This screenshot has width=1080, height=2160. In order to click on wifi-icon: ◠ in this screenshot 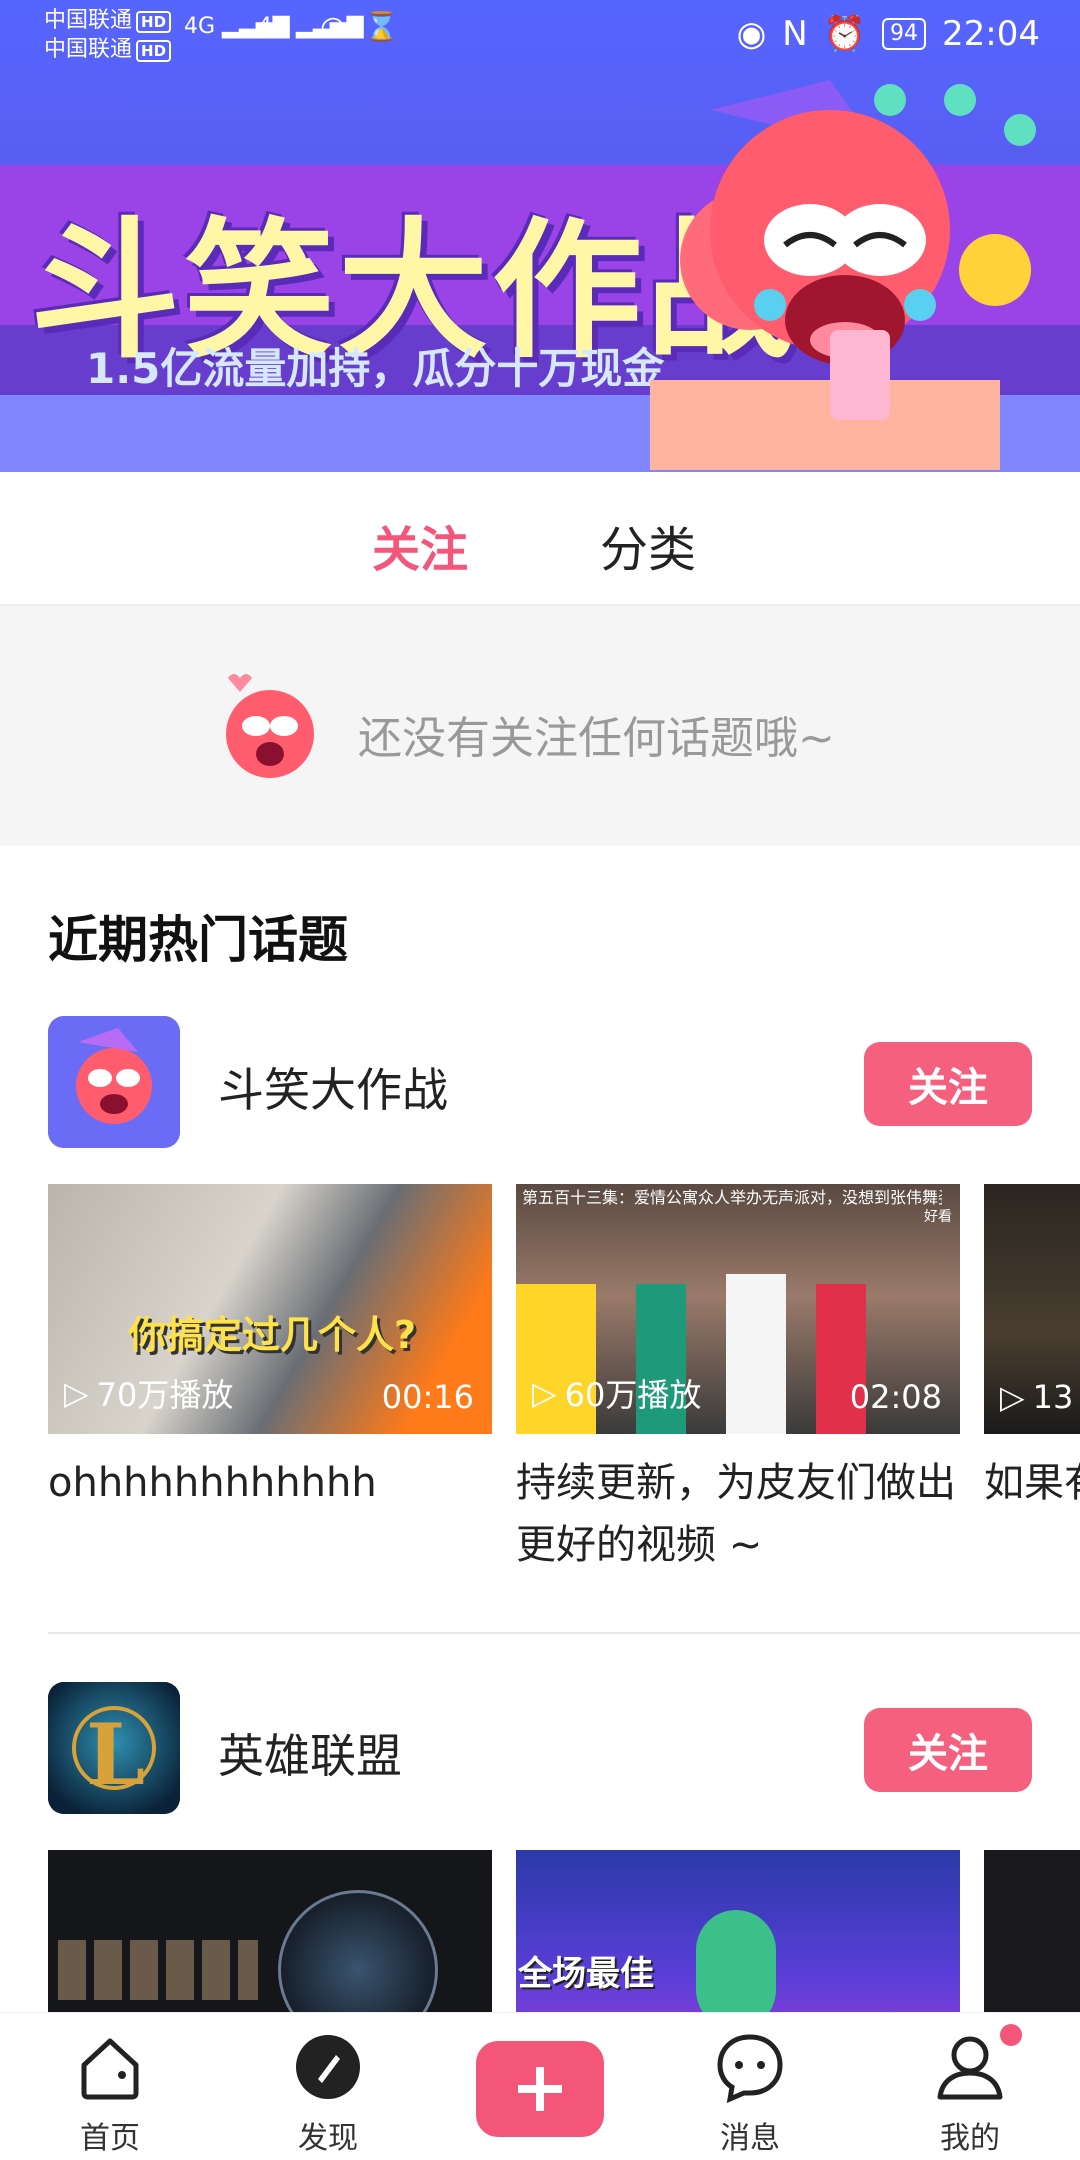, I will do `click(333, 27)`.